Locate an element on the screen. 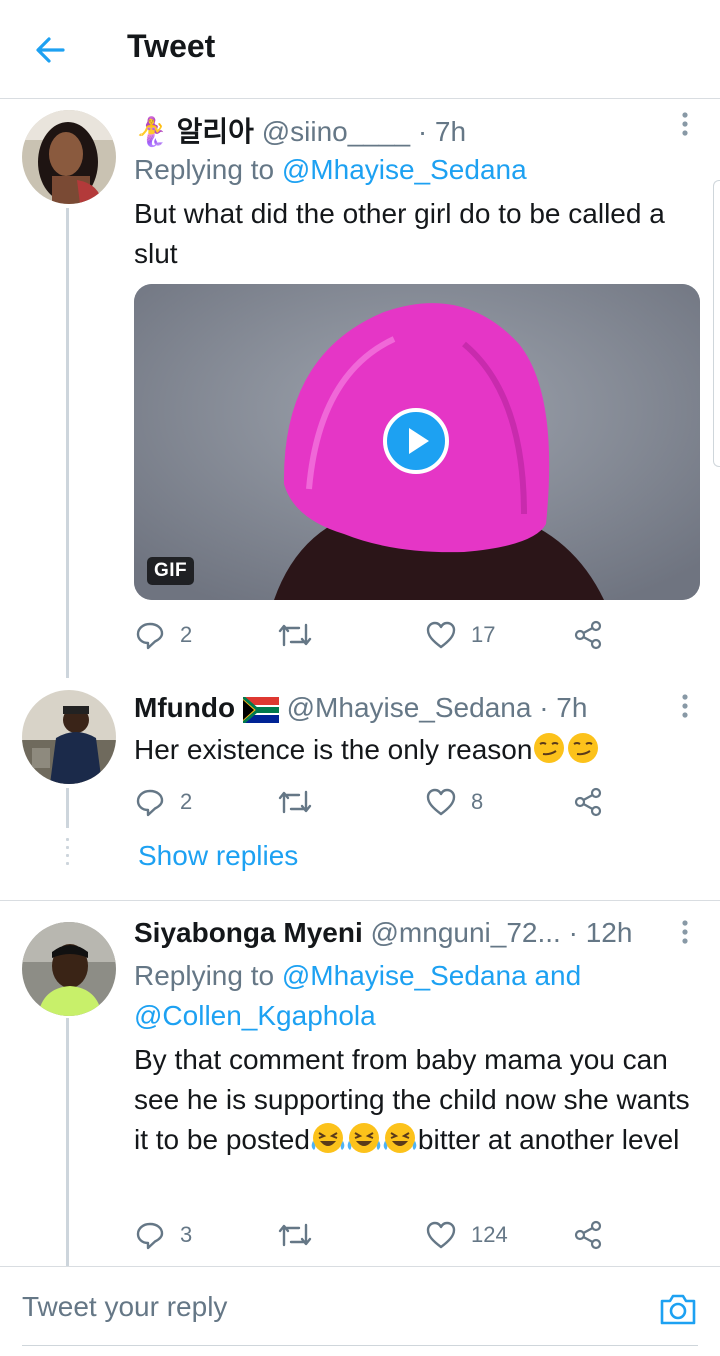  tweet-text: Her existence is the only reason is located at coordinates (414, 750).